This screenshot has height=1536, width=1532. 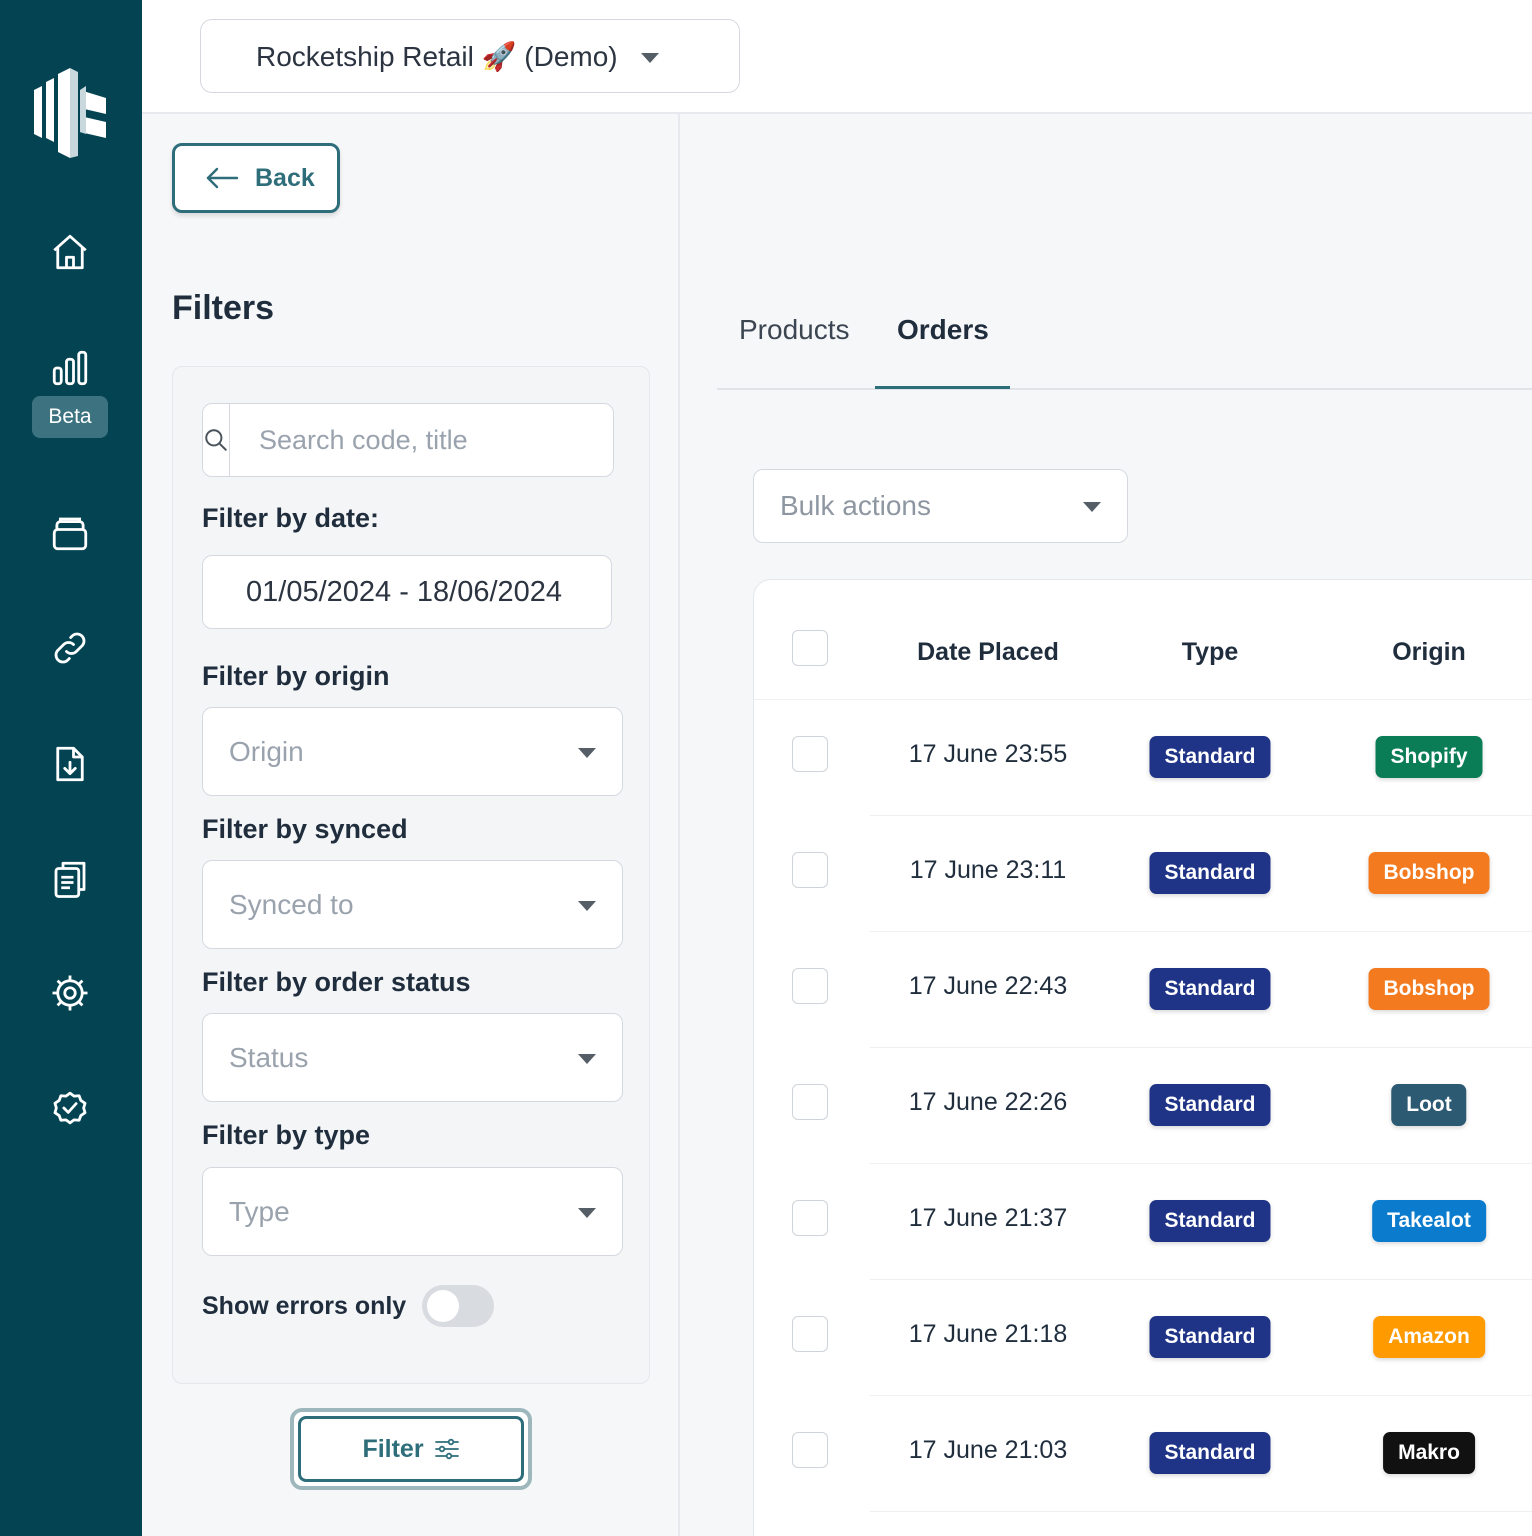 What do you see at coordinates (296, 676) in the screenshot?
I see `origin-filter-label: Filter by origin` at bounding box center [296, 676].